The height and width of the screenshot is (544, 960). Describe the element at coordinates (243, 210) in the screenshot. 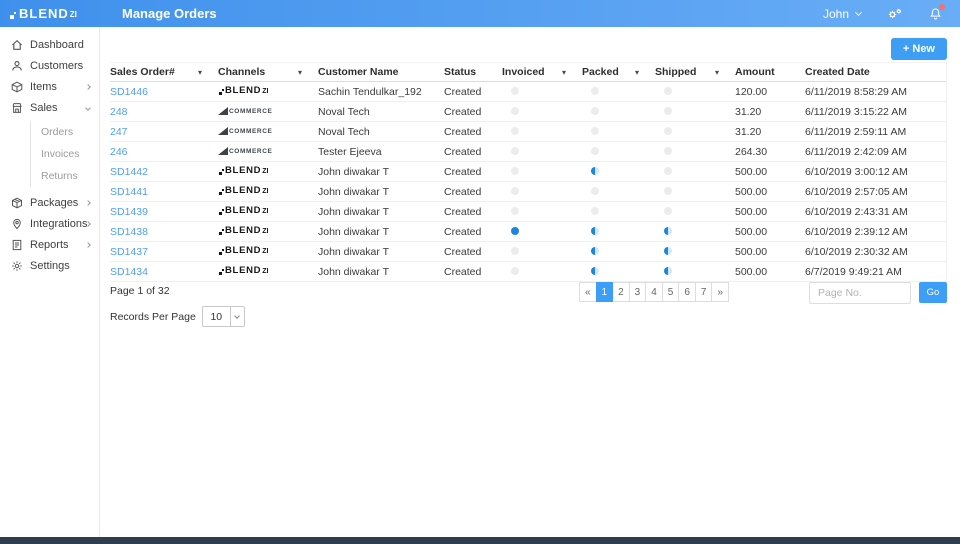

I see `blendzi-channel-logo: BLEND ZI` at that location.